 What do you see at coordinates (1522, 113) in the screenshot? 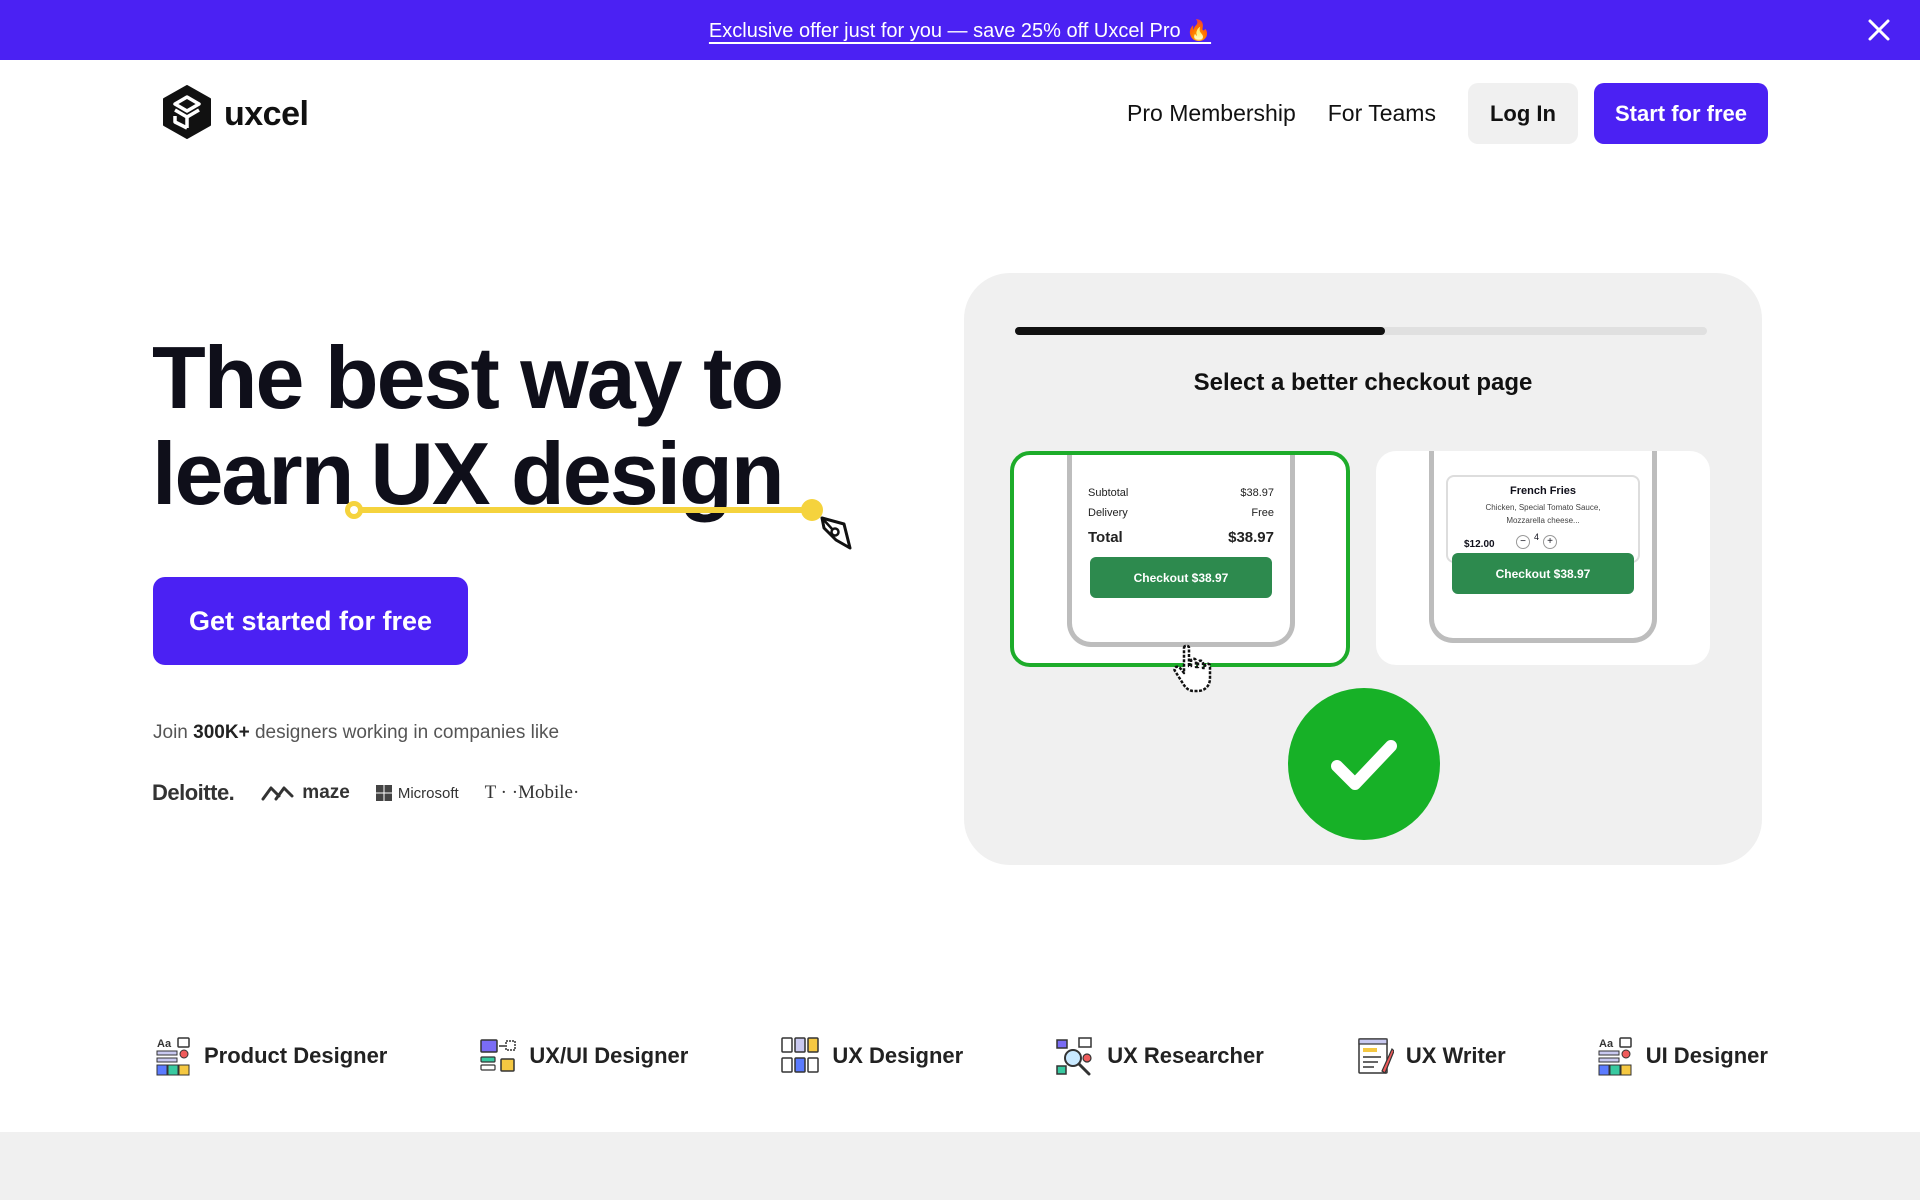
I see `login-button: Log In` at bounding box center [1522, 113].